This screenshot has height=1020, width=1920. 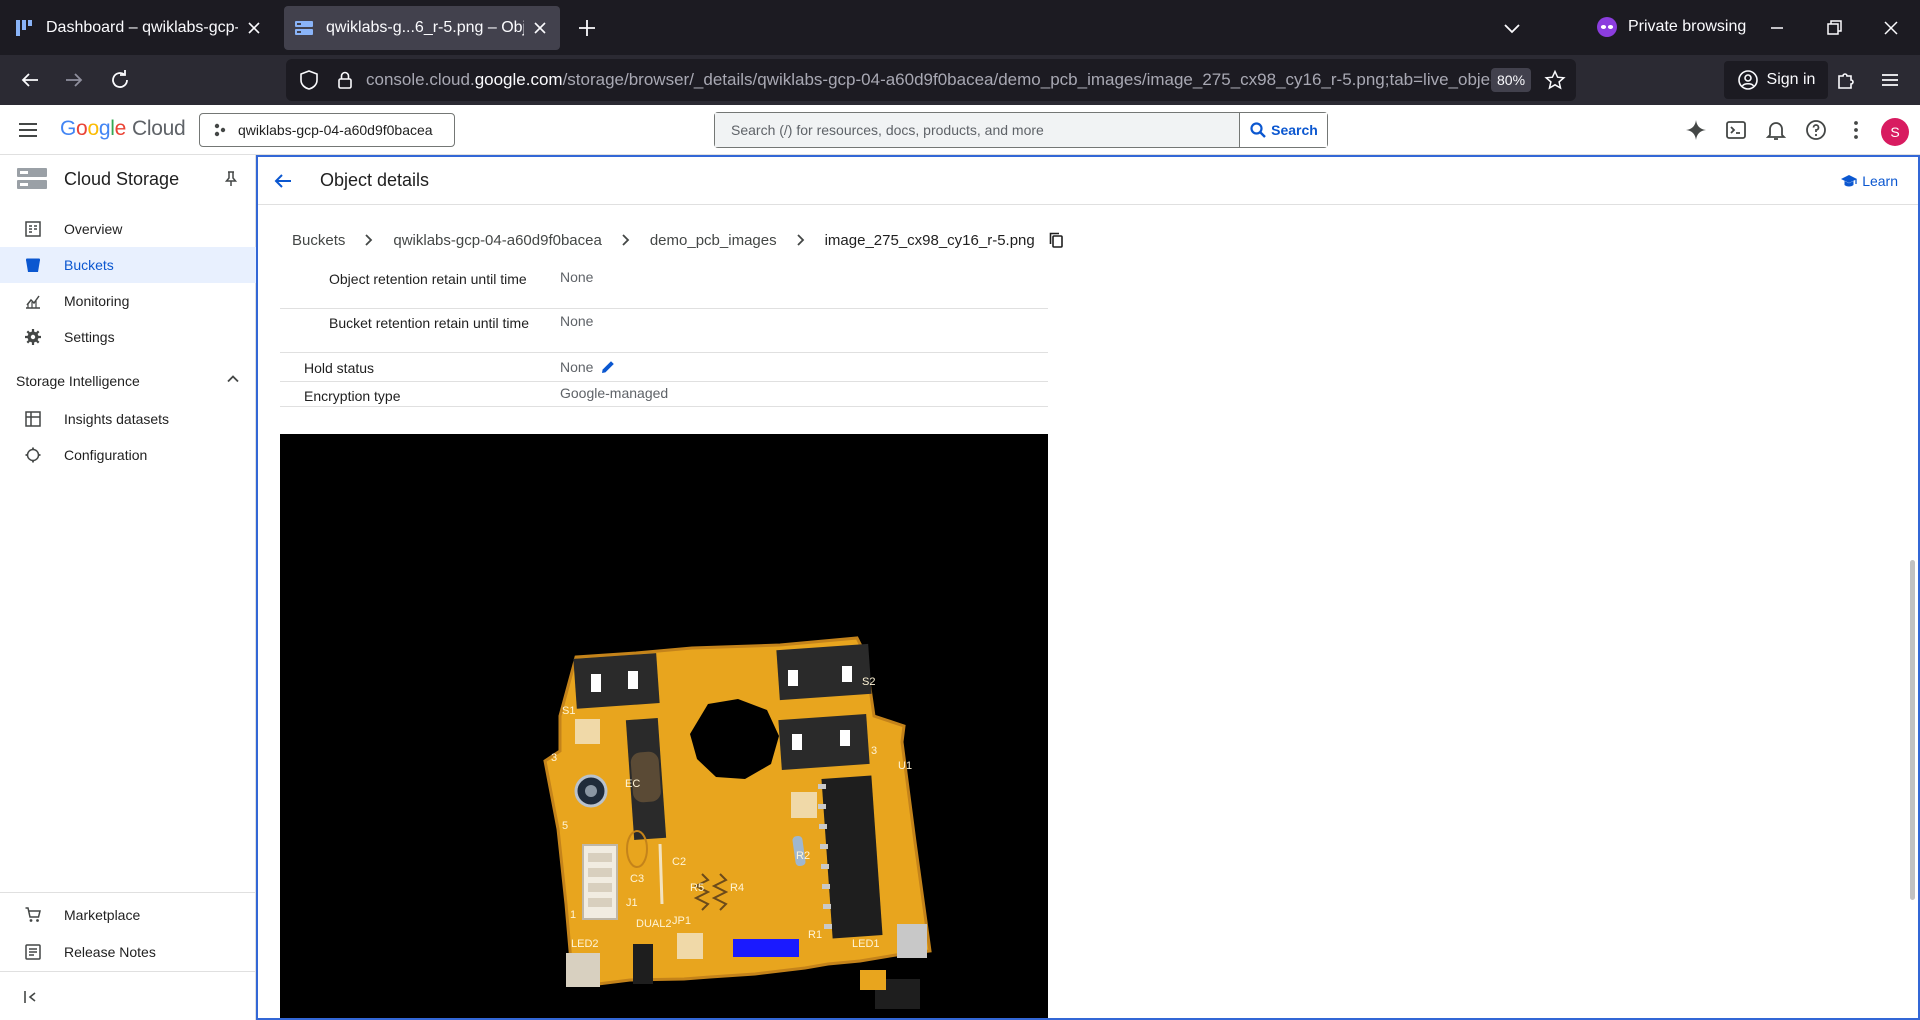 What do you see at coordinates (653, 924) in the screenshot?
I see `pcb-silkscreen-label: DUAL2` at bounding box center [653, 924].